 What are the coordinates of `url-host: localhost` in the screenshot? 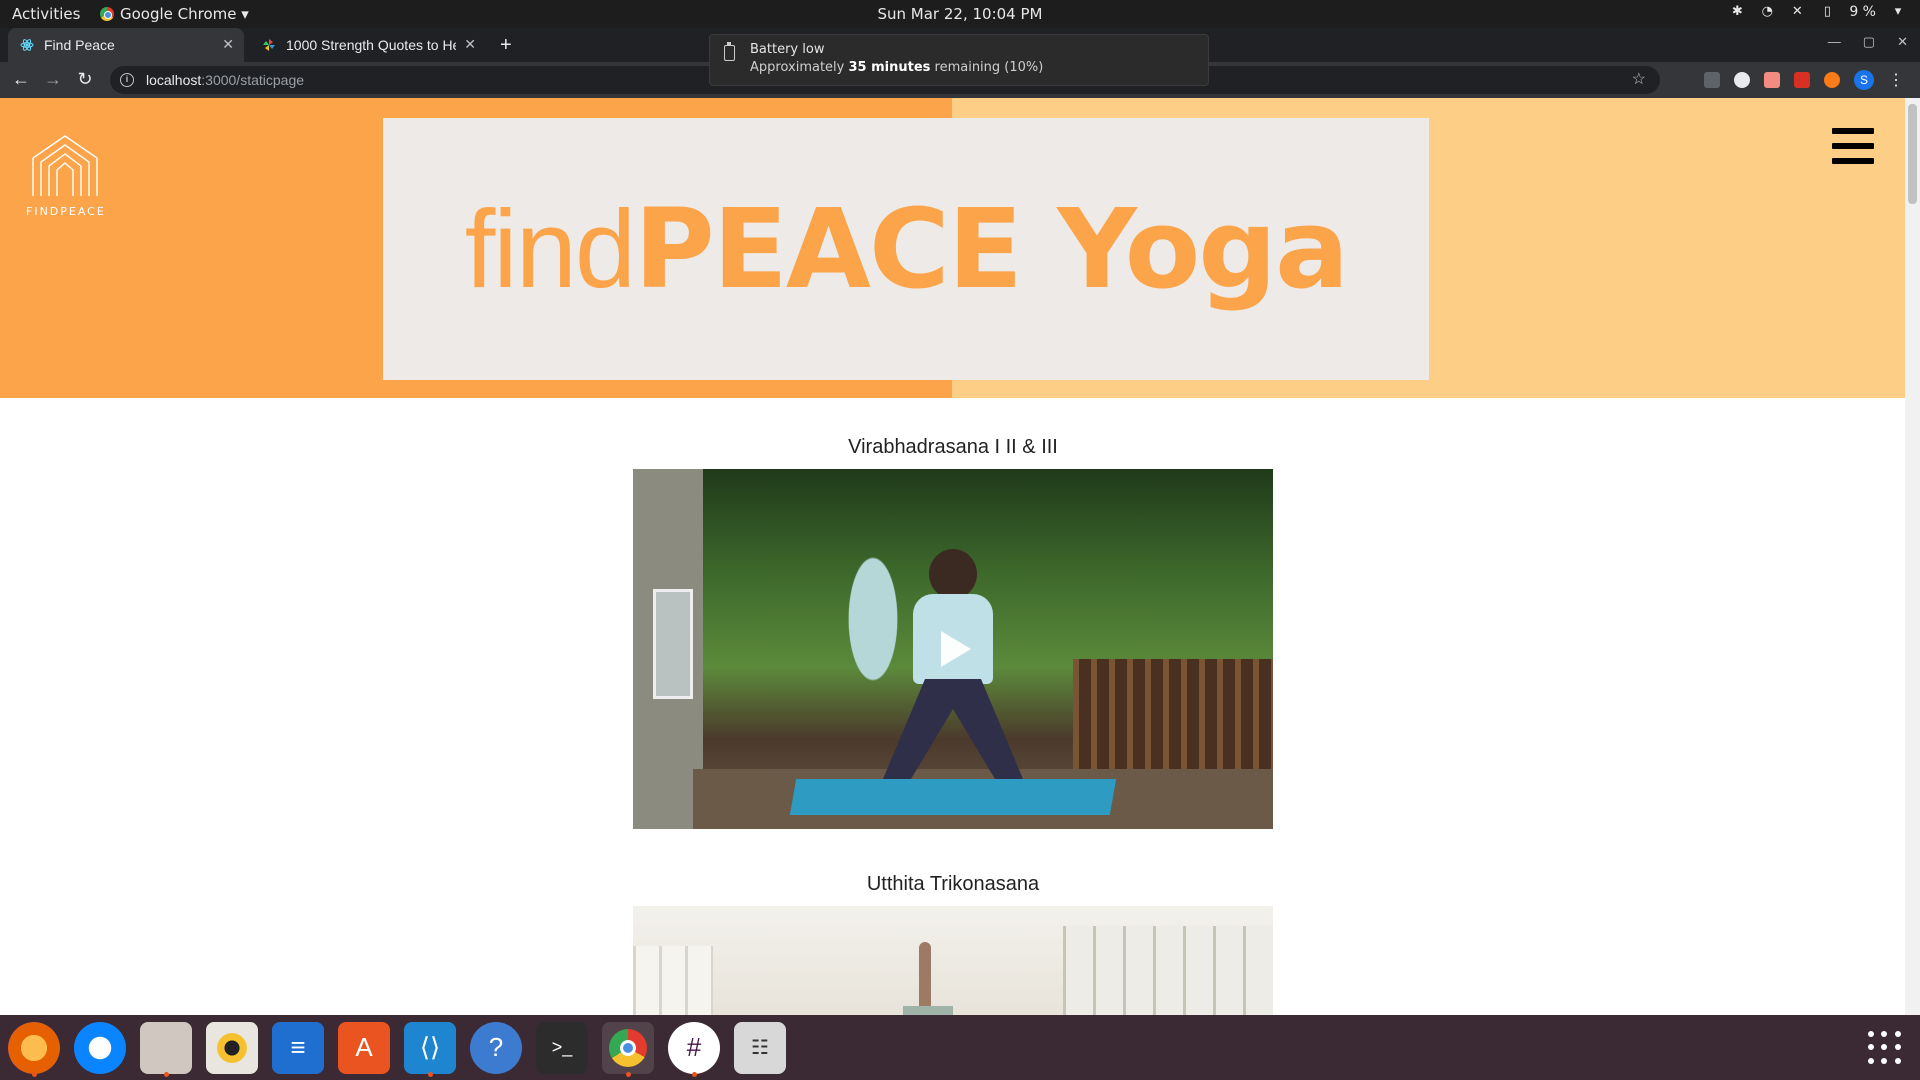 It's located at (174, 80).